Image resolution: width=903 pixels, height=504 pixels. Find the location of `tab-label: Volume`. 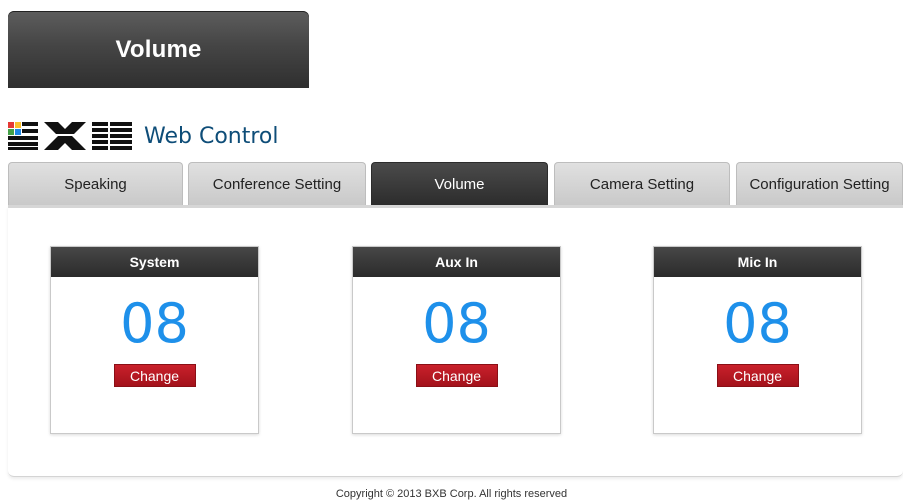

tab-label: Volume is located at coordinates (459, 184).